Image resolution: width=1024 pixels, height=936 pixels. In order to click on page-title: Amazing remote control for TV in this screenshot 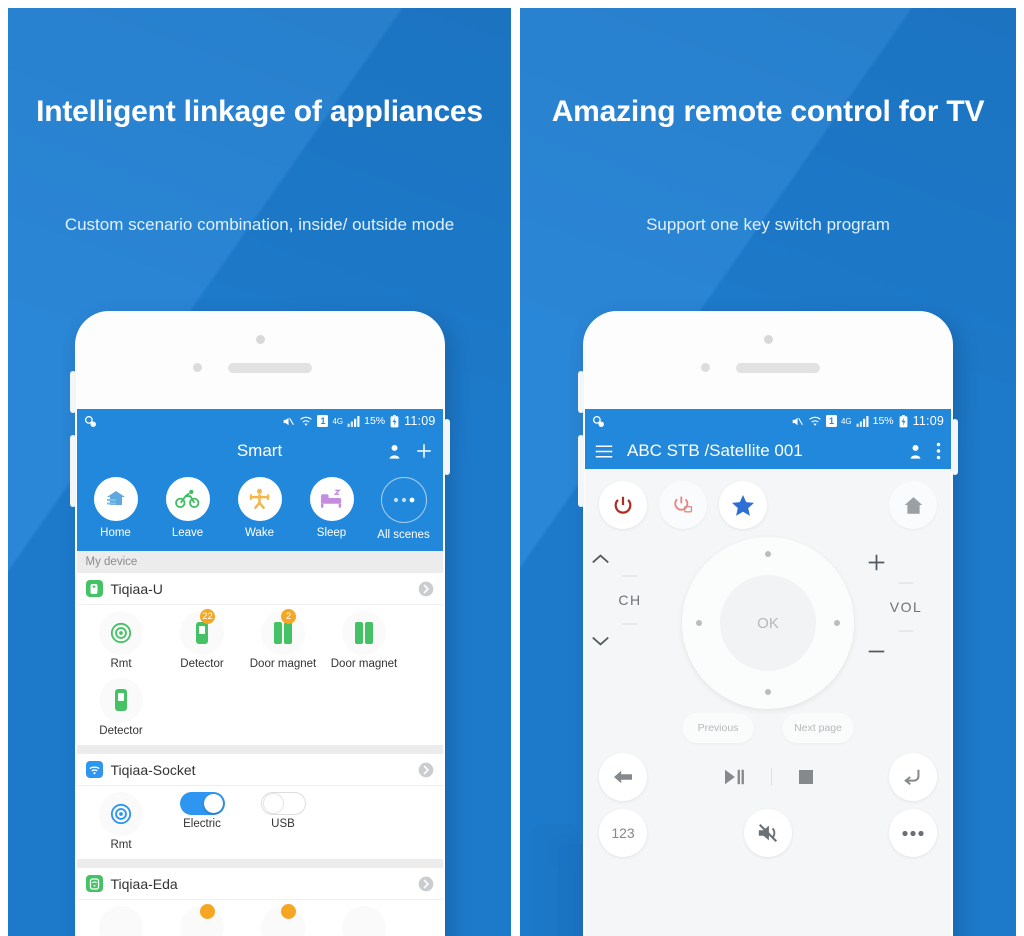, I will do `click(768, 111)`.